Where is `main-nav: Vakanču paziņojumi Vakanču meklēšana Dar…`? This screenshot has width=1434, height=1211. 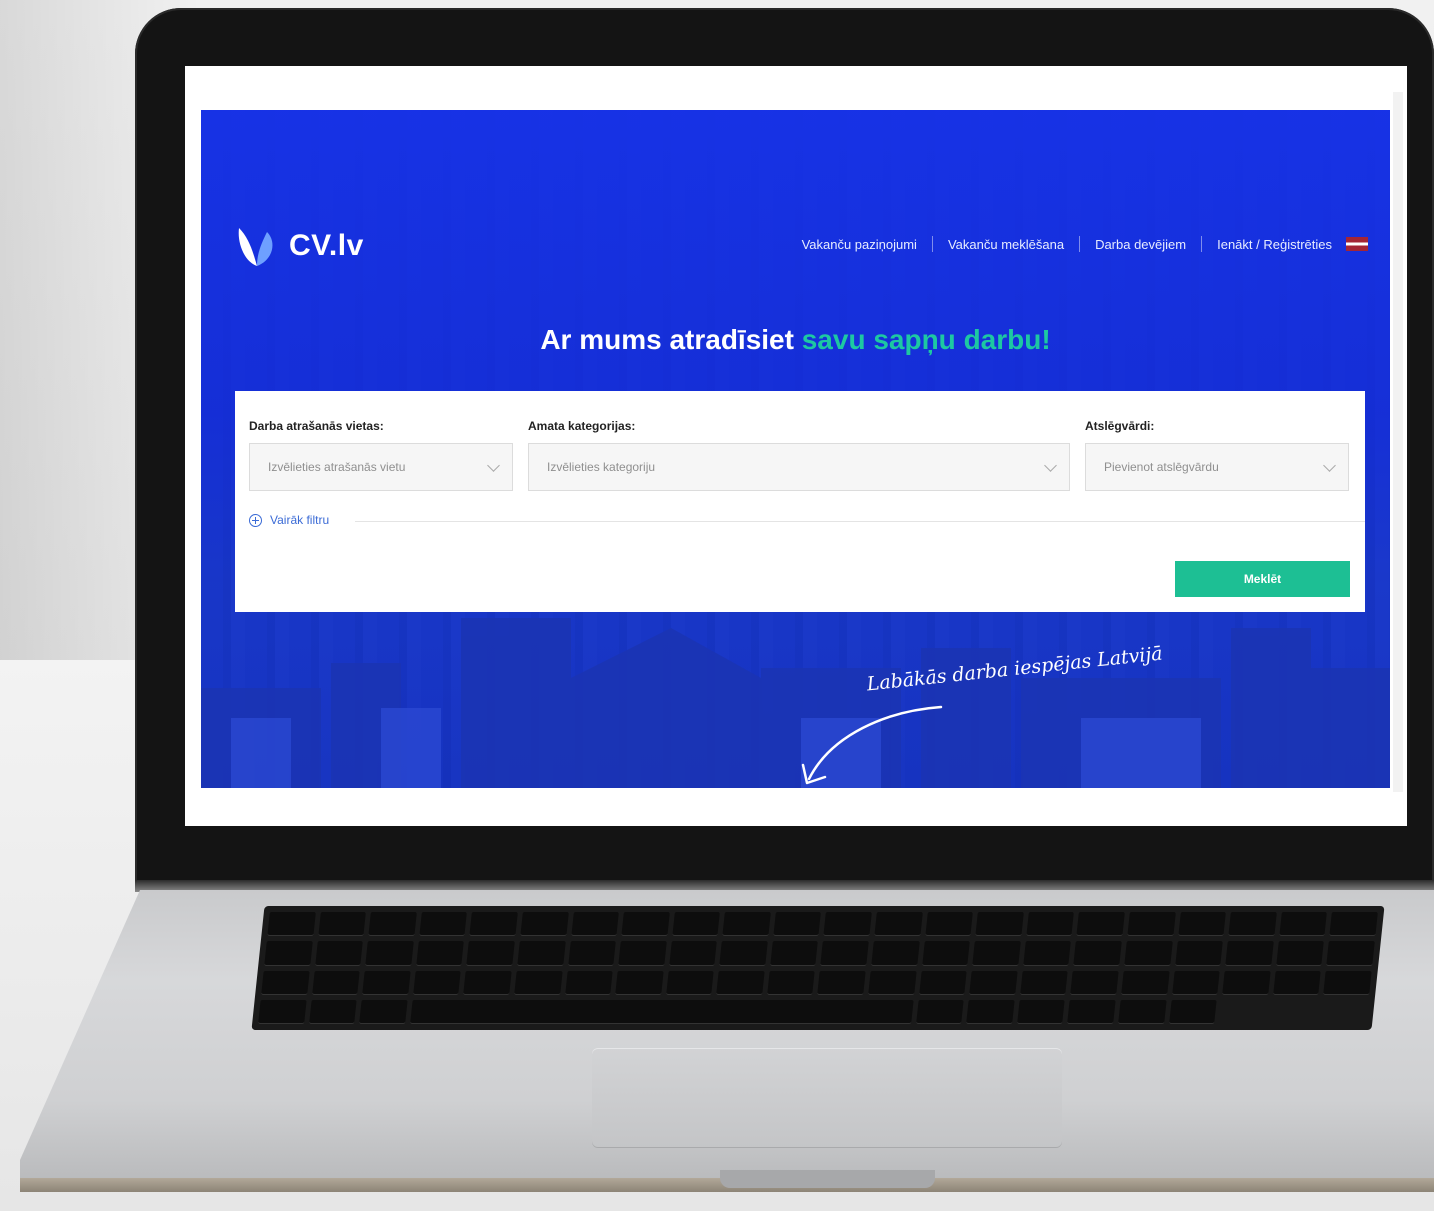 main-nav: Vakanču paziņojumi Vakanču meklēšana Dar… is located at coordinates (1085, 244).